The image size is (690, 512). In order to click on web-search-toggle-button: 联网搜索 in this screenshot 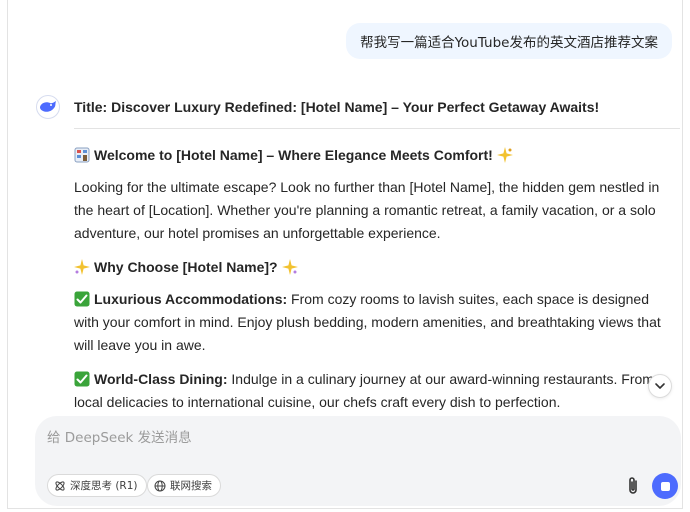, I will do `click(184, 485)`.